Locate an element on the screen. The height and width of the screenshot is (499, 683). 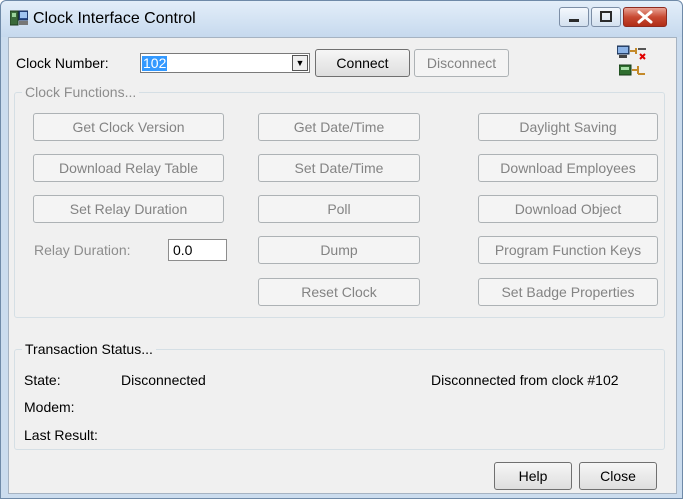
help-button: Help is located at coordinates (533, 476).